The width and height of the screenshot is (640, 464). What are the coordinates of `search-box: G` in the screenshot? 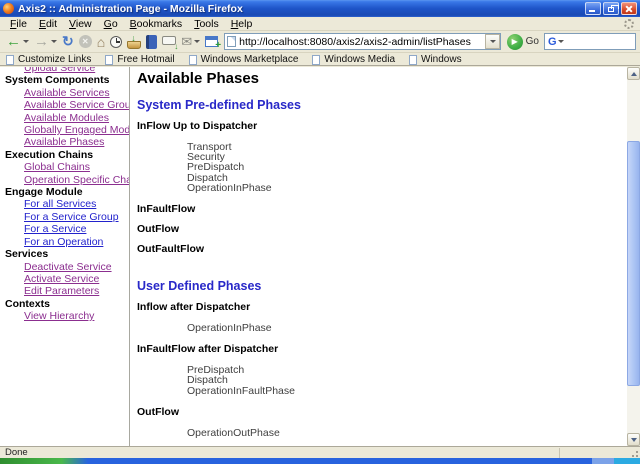 It's located at (590, 41).